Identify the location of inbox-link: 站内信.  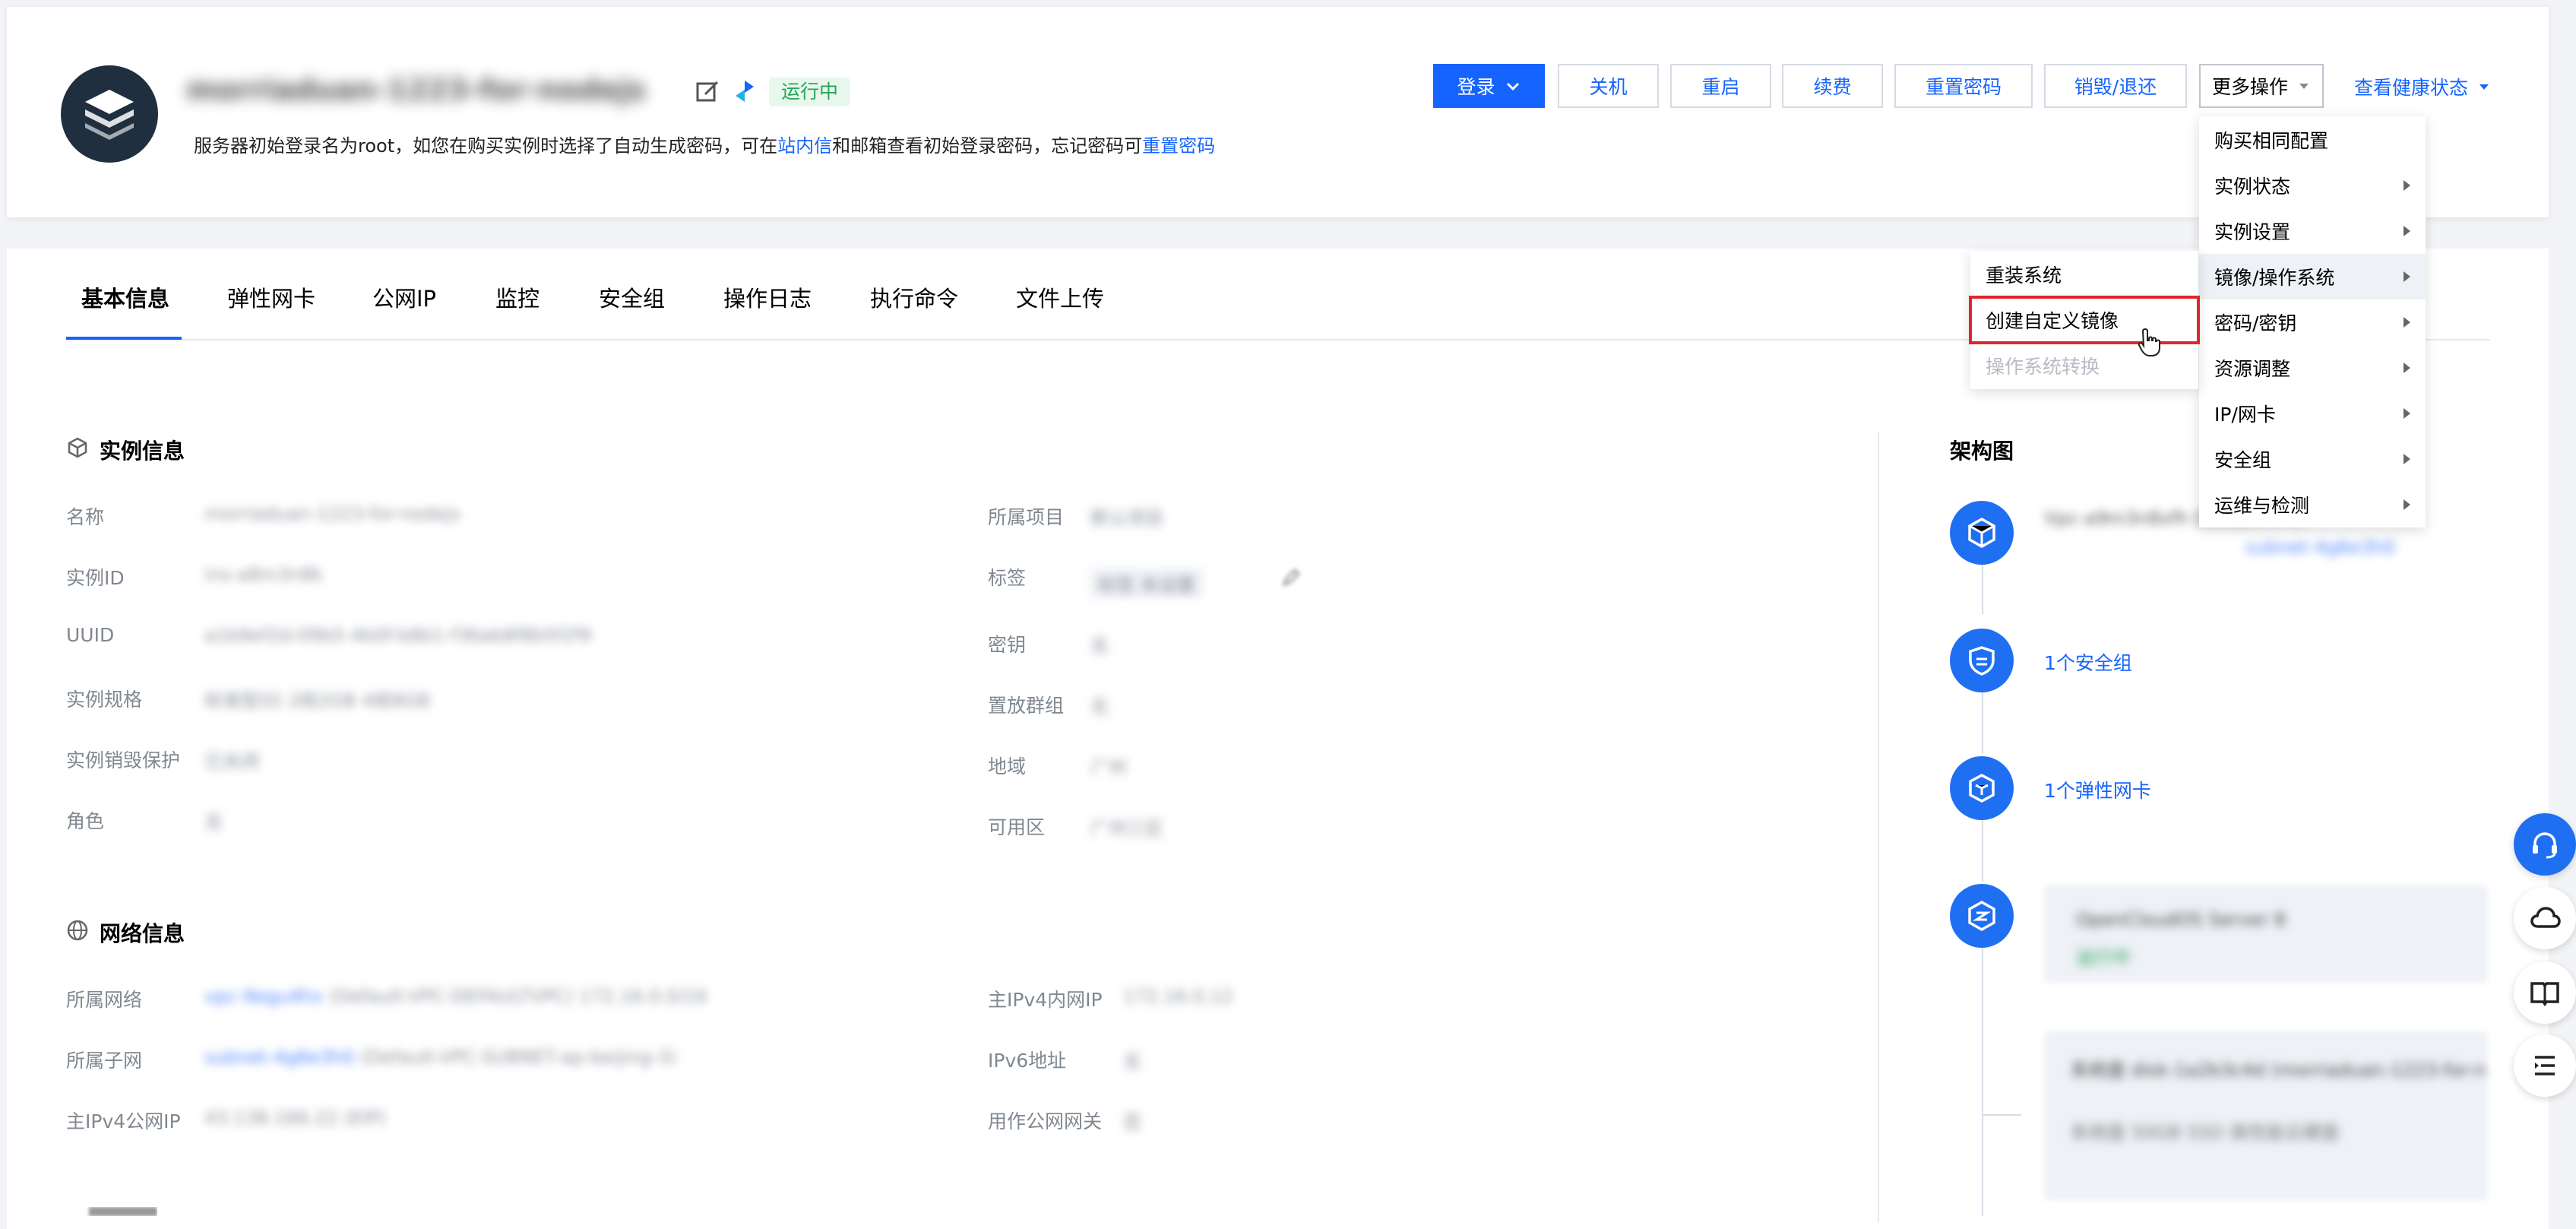
(804, 146).